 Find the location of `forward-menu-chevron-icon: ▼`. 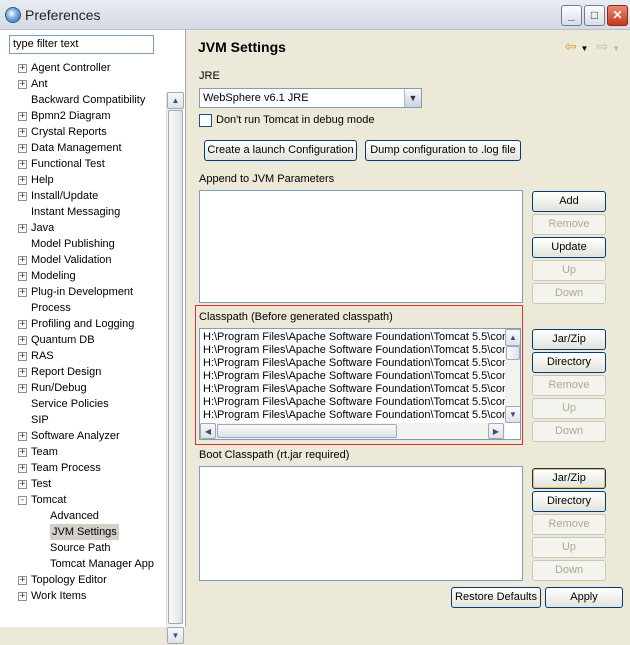

forward-menu-chevron-icon: ▼ is located at coordinates (616, 48).